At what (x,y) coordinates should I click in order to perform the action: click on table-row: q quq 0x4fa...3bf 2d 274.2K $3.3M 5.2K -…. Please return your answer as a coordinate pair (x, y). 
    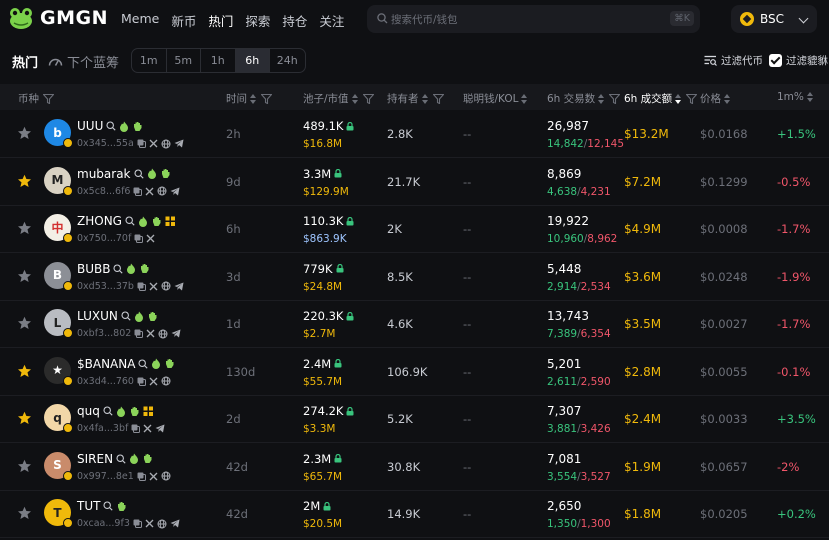
    Looking at the image, I should click on (414, 419).